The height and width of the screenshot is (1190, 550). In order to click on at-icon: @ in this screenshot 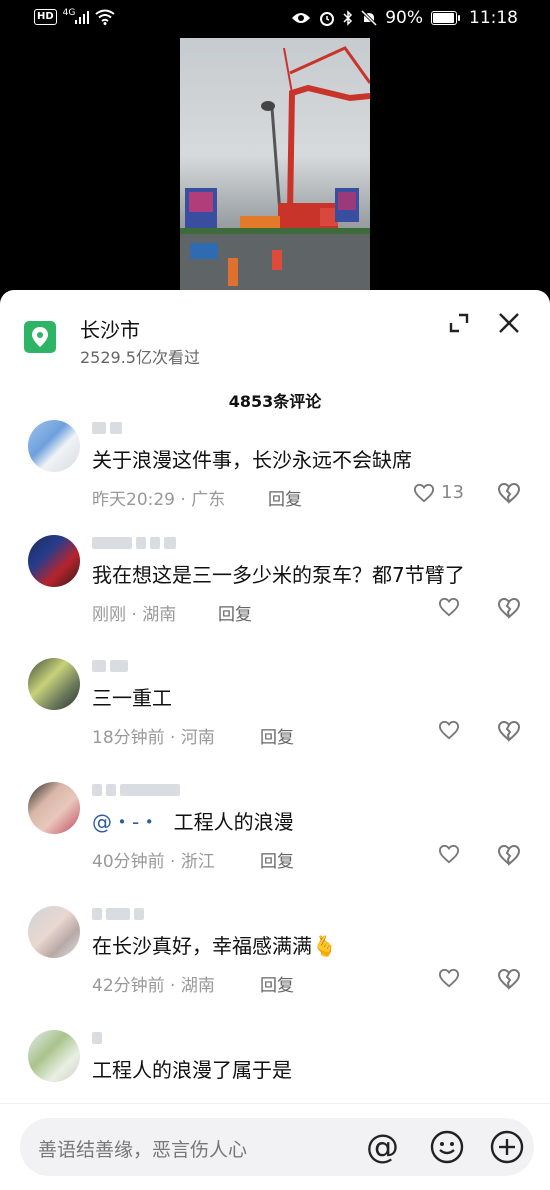, I will do `click(382, 1147)`.